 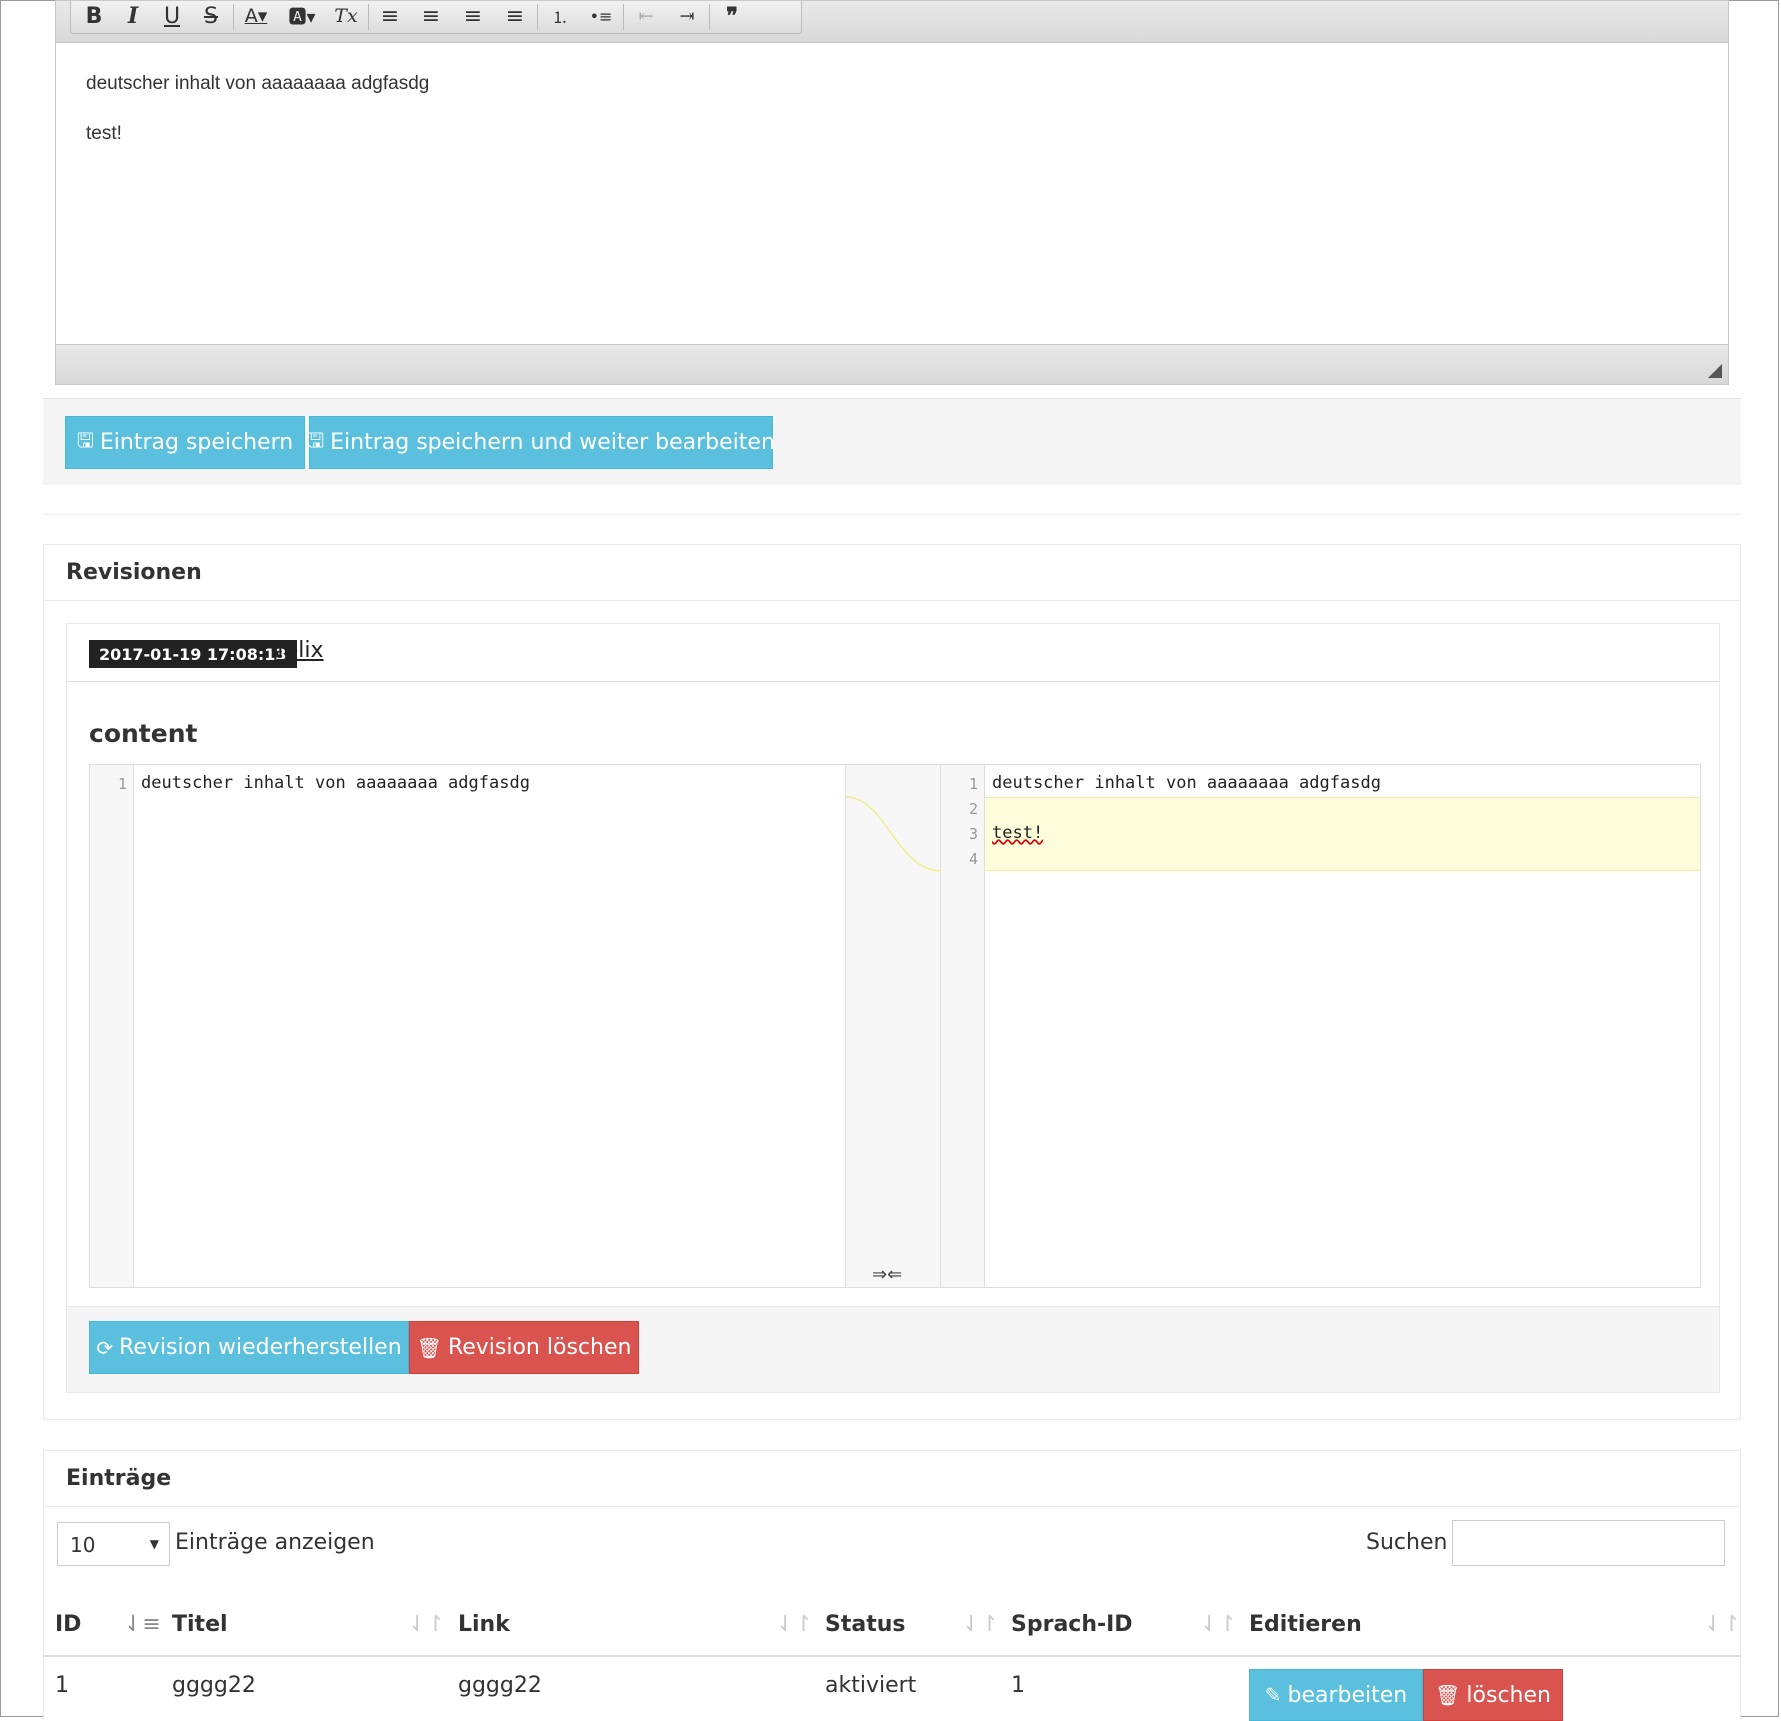 What do you see at coordinates (687, 16) in the screenshot?
I see `indent-icon: ⇥` at bounding box center [687, 16].